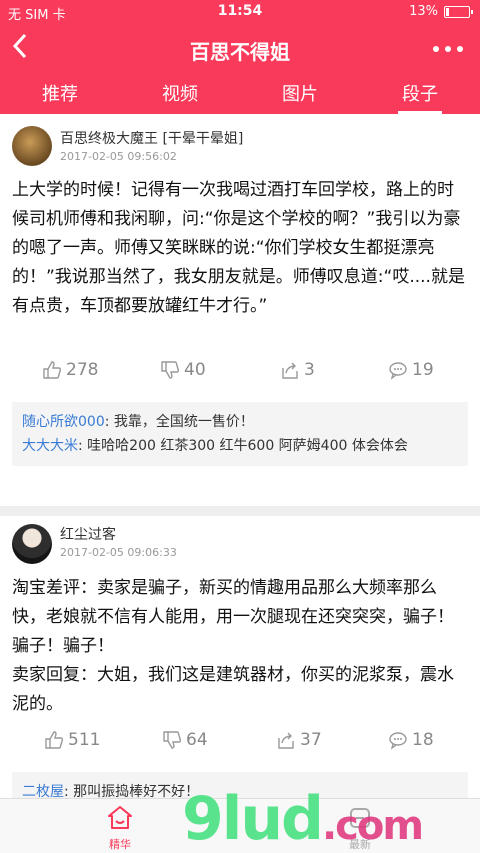  I want to click on comment-item: 随心所欲000: 我靠，全国统一售价！, so click(240, 422).